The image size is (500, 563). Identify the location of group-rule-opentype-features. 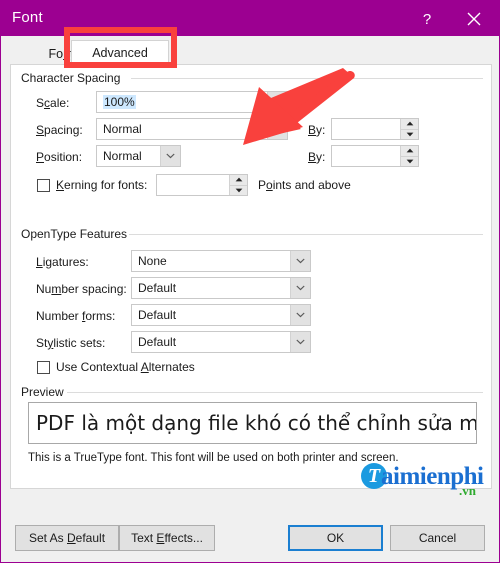
(306, 234).